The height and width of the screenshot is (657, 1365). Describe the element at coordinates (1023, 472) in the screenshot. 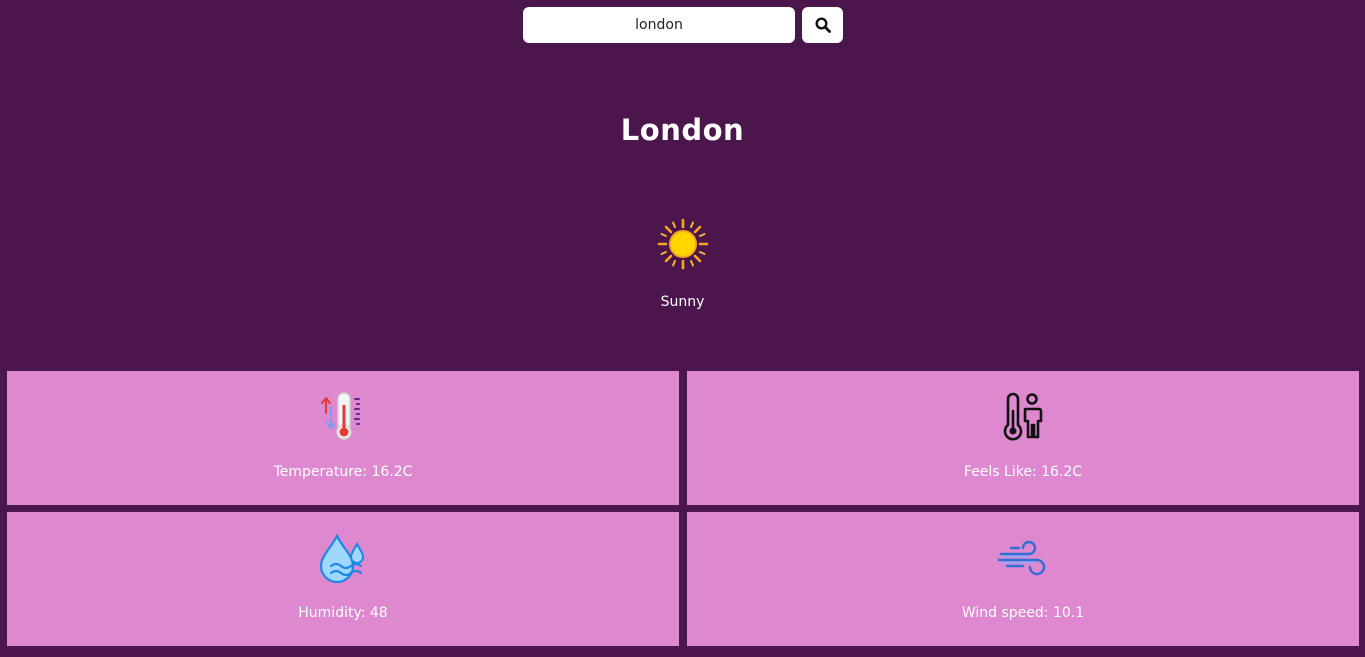

I see `feels-like-label: Feels Like: 16.2C` at that location.